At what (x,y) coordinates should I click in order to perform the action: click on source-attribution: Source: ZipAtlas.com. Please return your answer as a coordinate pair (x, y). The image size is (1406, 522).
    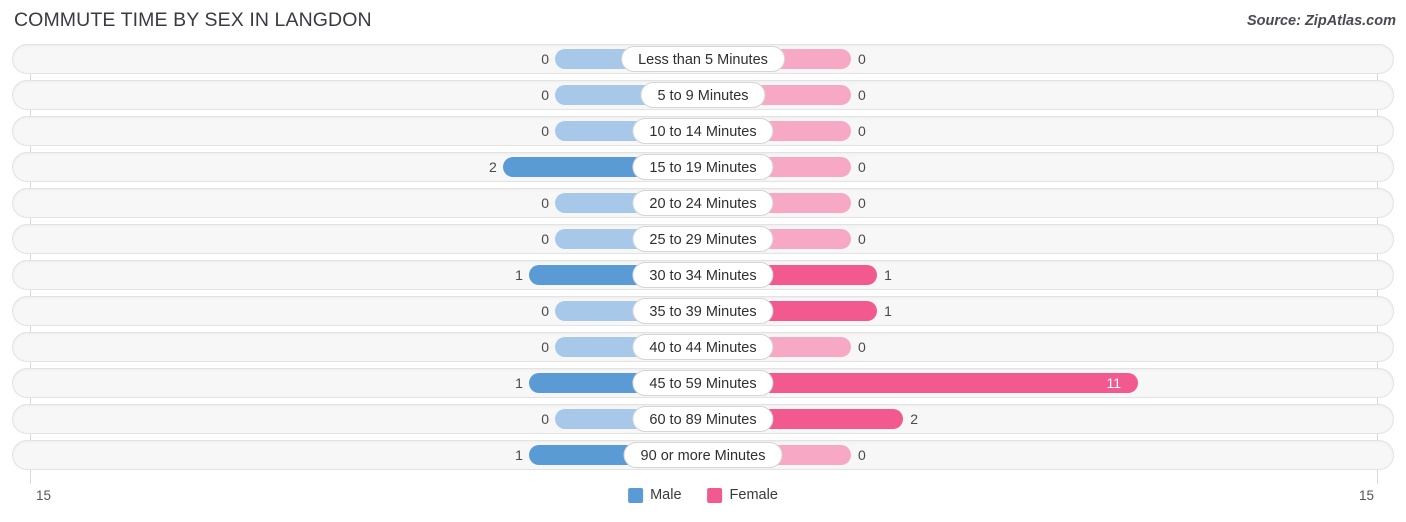
    Looking at the image, I should click on (1321, 21).